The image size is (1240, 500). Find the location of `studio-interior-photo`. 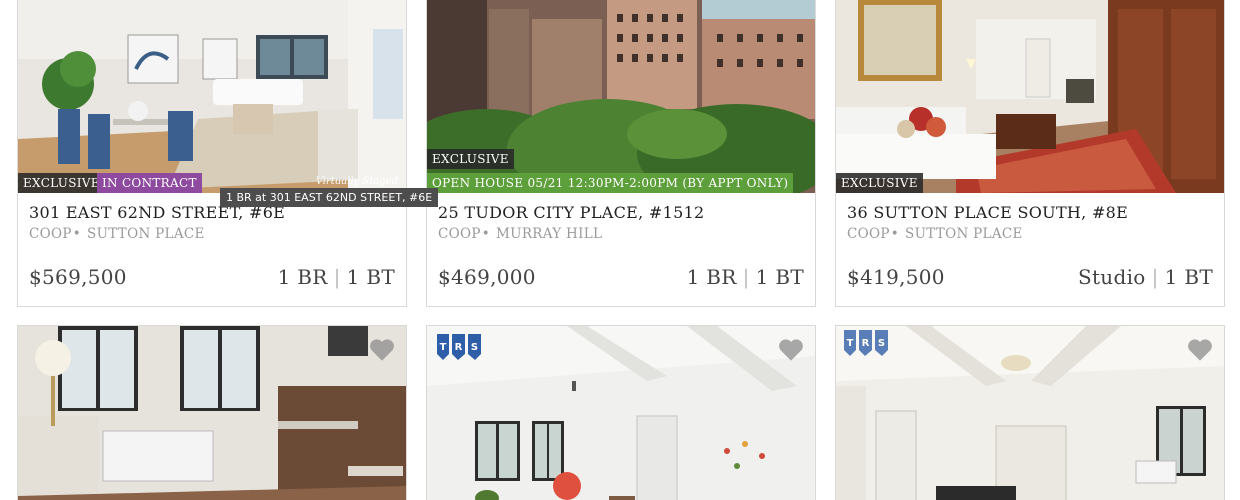

studio-interior-photo is located at coordinates (212, 413).